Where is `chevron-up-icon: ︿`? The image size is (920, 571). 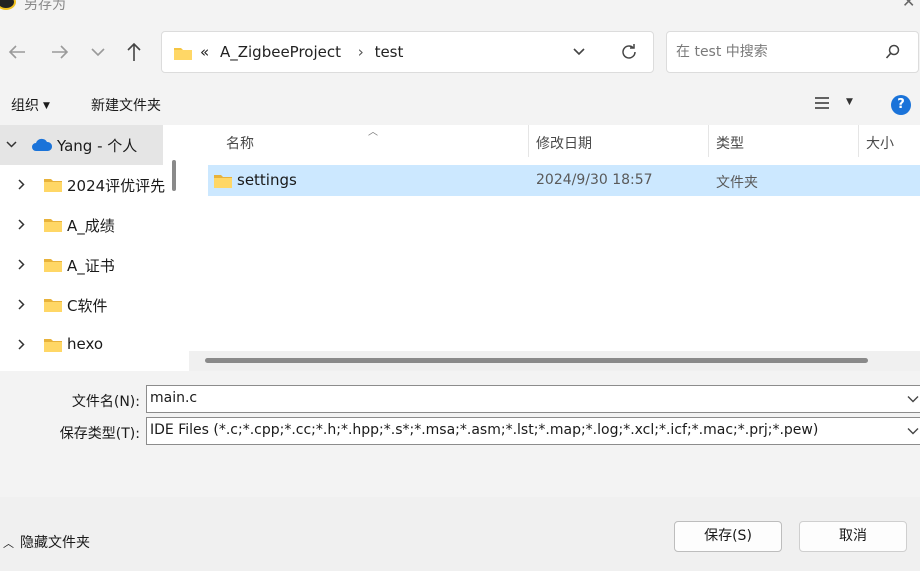
chevron-up-icon: ︿ is located at coordinates (8, 543).